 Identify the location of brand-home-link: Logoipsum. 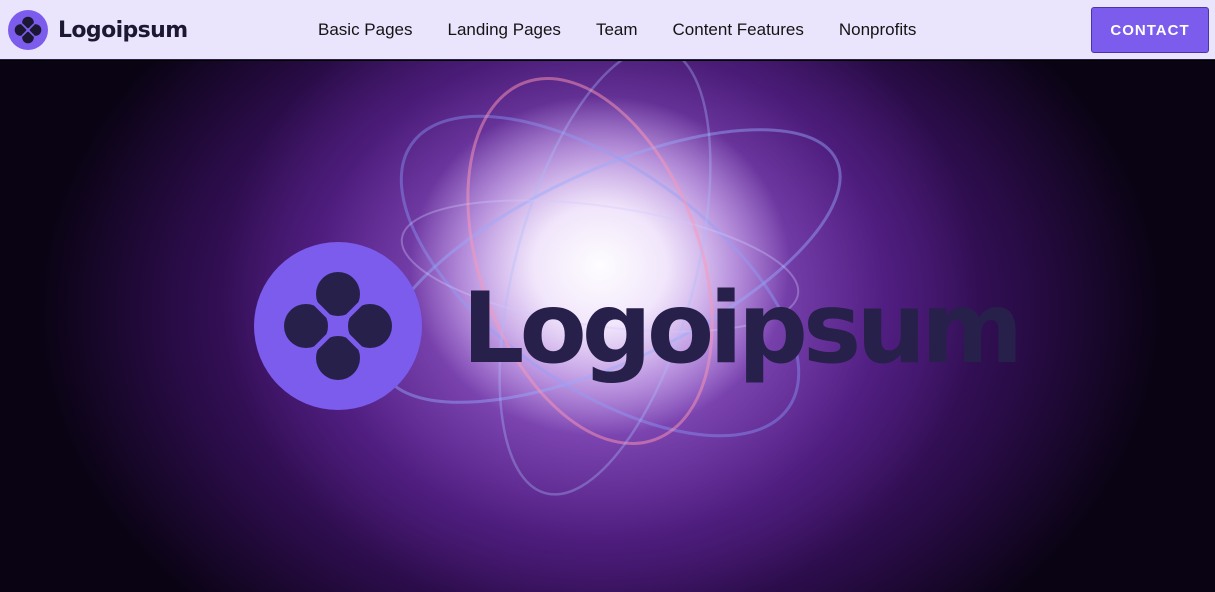
(98, 30).